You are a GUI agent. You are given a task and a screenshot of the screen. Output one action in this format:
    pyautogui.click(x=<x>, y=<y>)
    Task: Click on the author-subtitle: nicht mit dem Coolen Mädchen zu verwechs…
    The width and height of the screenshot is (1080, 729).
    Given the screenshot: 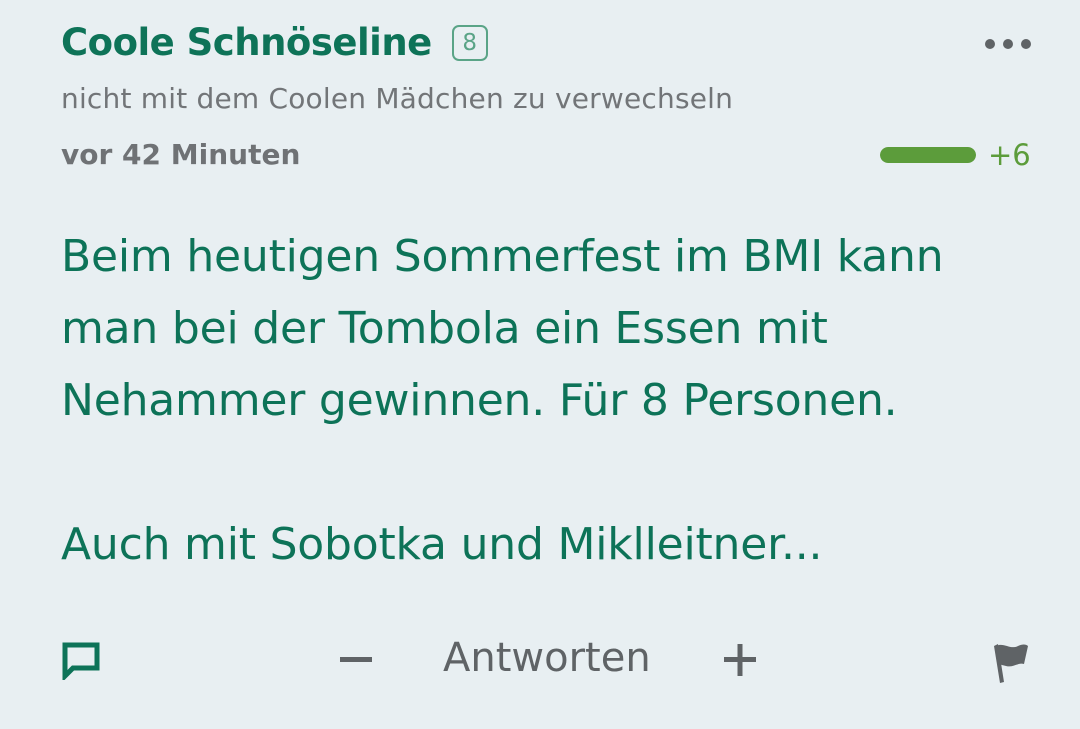 What is the action you would take?
    pyautogui.click(x=397, y=98)
    